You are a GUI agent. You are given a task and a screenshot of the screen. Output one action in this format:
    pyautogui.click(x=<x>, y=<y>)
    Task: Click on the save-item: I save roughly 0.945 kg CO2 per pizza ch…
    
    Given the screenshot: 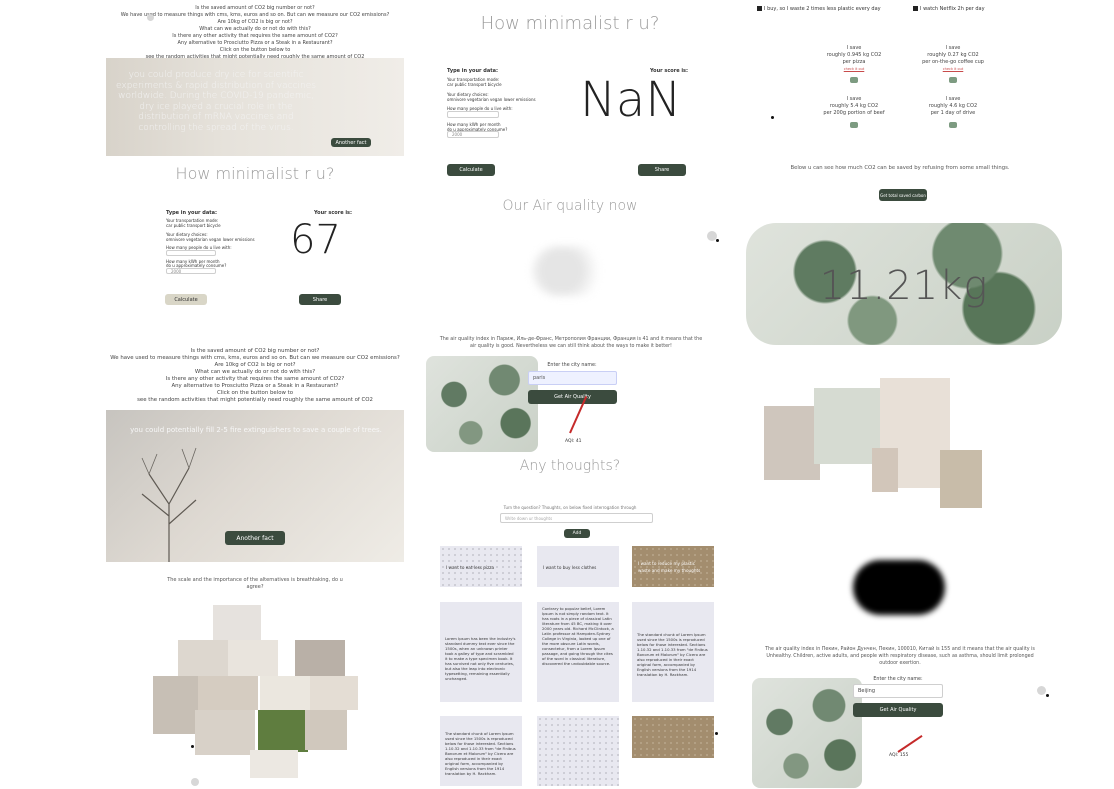 What is the action you would take?
    pyautogui.click(x=854, y=64)
    